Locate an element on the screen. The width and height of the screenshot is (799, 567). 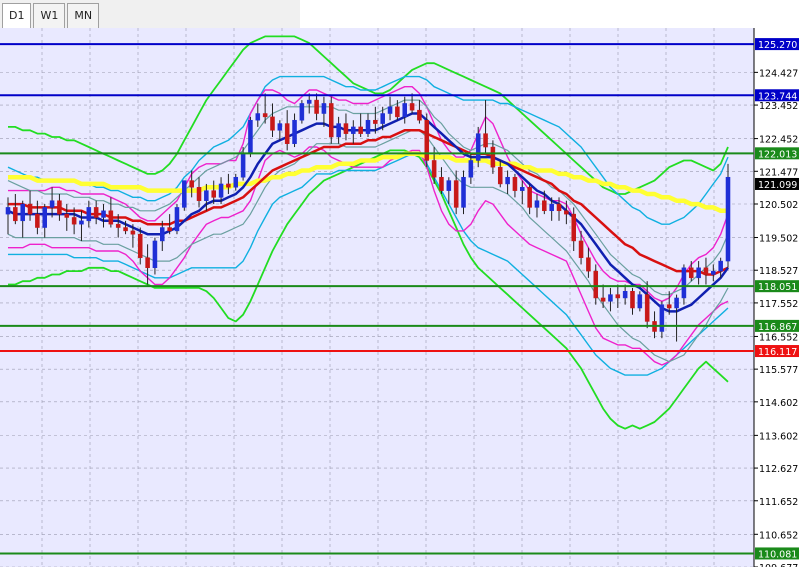
tick-label: 115.577 is located at coordinates (778, 370).